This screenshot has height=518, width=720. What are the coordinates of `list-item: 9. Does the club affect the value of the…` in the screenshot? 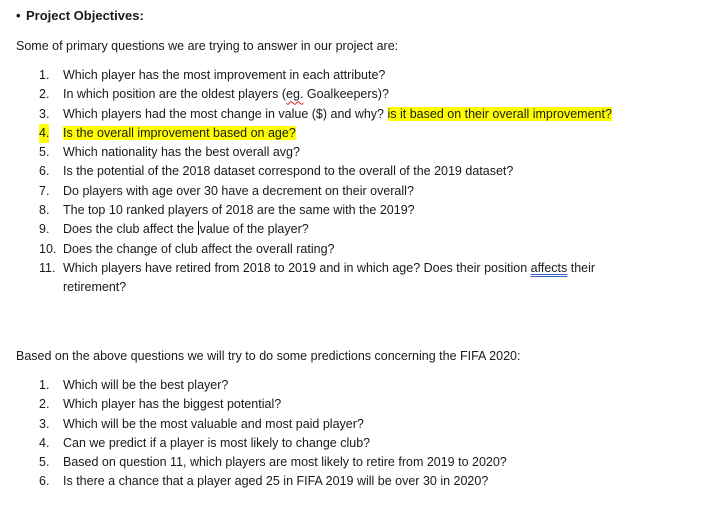 It's located at (311, 229).